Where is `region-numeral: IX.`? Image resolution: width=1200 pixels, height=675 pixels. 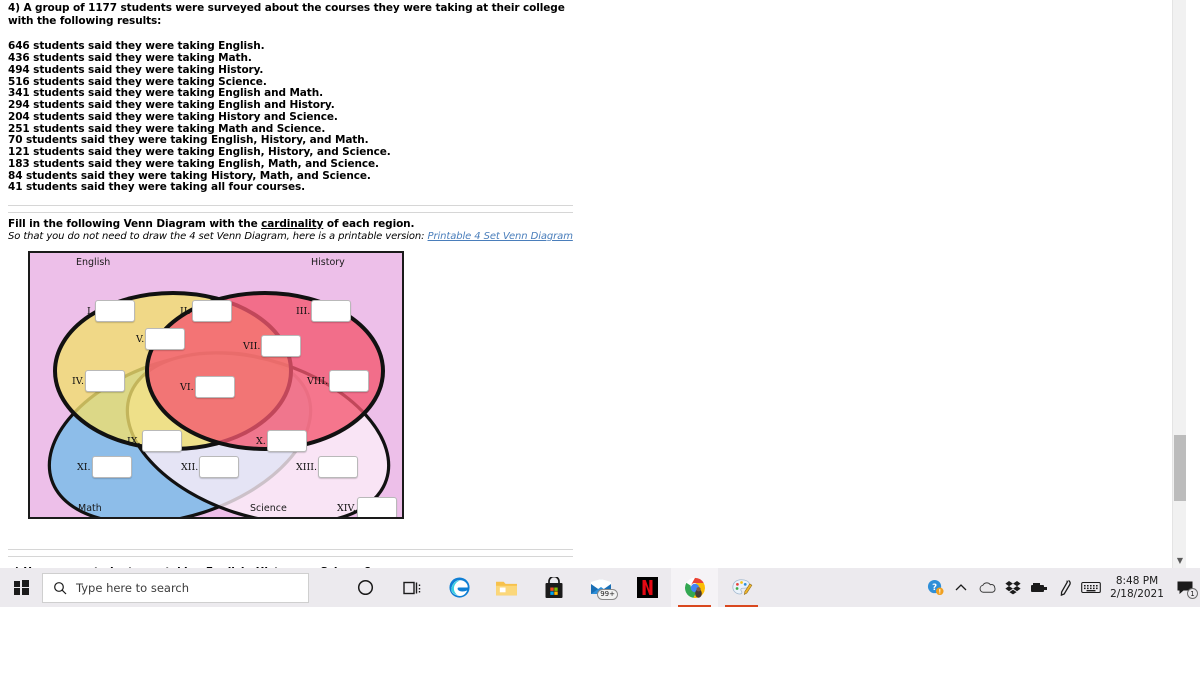
region-numeral: IX. is located at coordinates (134, 441).